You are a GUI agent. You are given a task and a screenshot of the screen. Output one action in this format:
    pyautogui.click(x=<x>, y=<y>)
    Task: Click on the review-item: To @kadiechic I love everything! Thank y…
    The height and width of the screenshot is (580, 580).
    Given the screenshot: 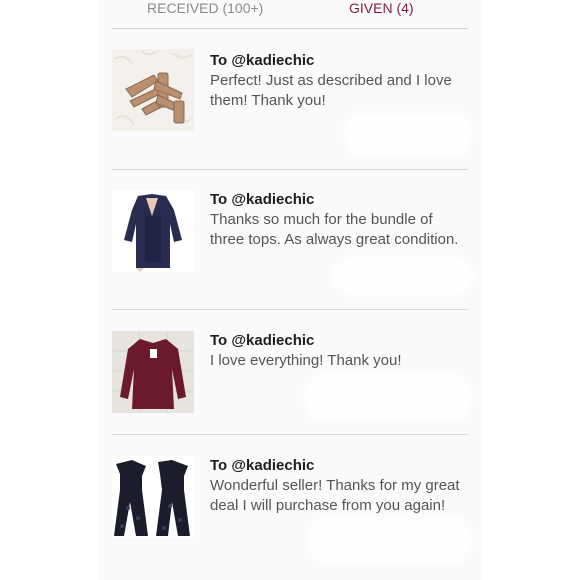 What is the action you would take?
    pyautogui.click(x=292, y=379)
    